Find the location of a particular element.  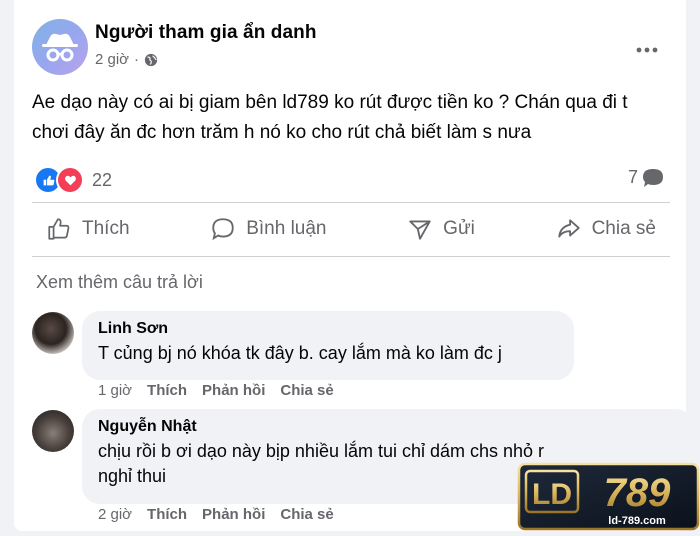

comment-bubble-icon is located at coordinates (653, 177).